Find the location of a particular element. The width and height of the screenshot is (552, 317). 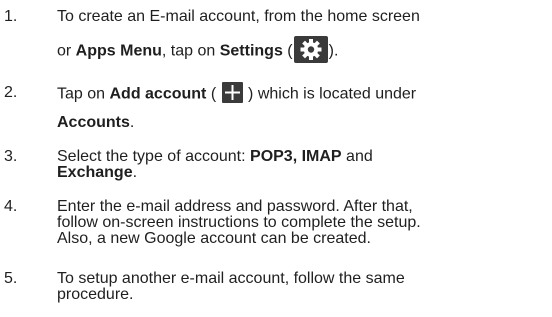

step-number: 2. is located at coordinates (11, 92).